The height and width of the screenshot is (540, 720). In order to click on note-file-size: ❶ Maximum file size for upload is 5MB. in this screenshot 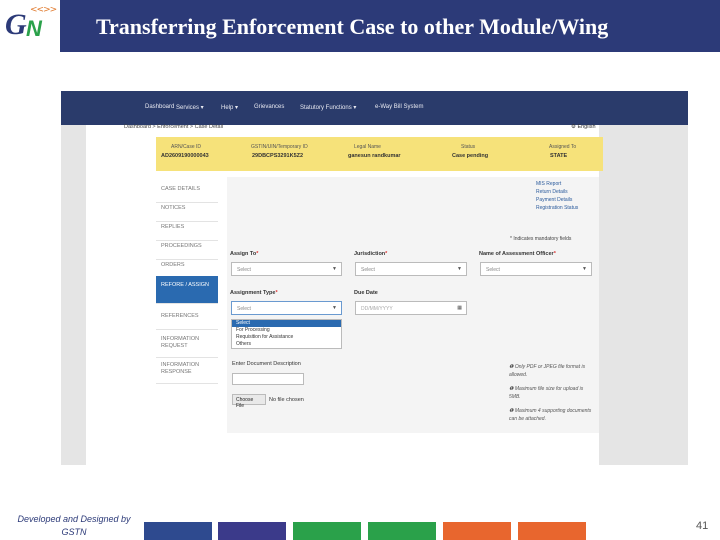, I will do `click(546, 393)`.